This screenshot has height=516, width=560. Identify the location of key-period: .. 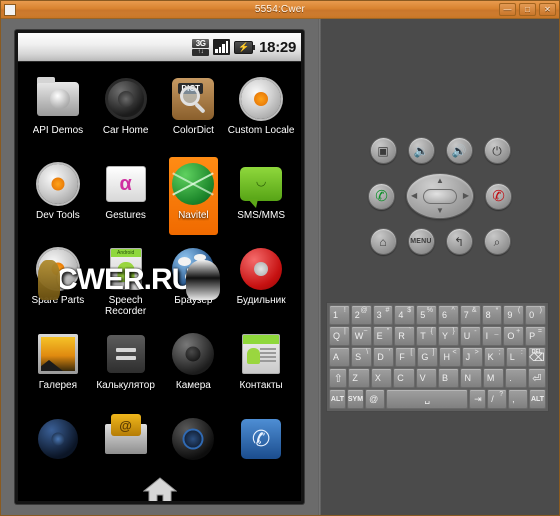
(516, 378).